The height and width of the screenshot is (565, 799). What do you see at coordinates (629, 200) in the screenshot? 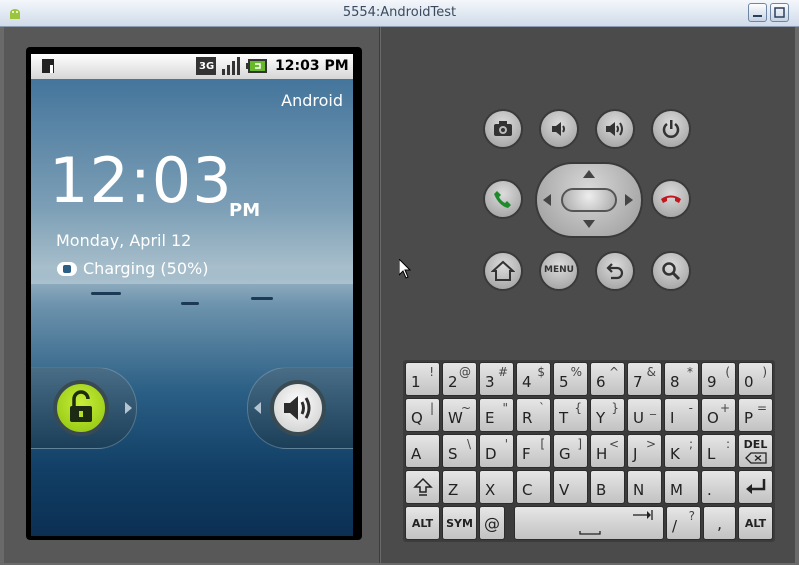
I see `dpad-right-icon` at bounding box center [629, 200].